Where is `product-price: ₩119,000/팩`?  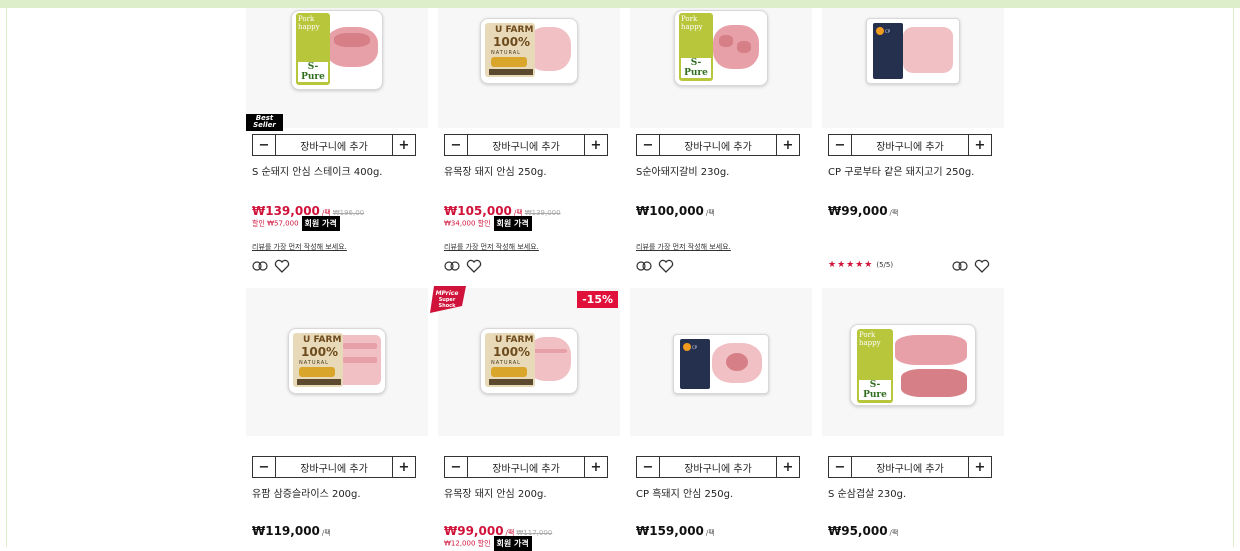 product-price: ₩119,000/팩 is located at coordinates (291, 529).